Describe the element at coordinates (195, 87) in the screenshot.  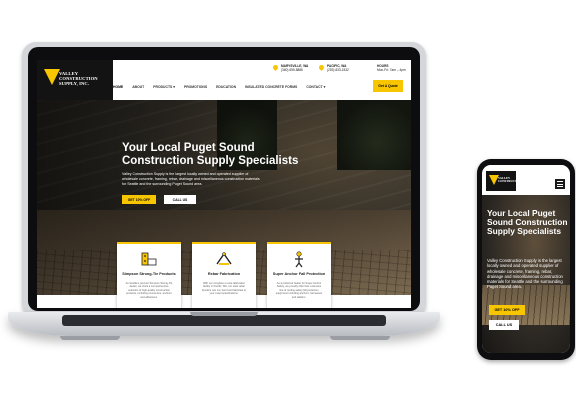
I see `nav-promotions: PROMOTIONS` at that location.